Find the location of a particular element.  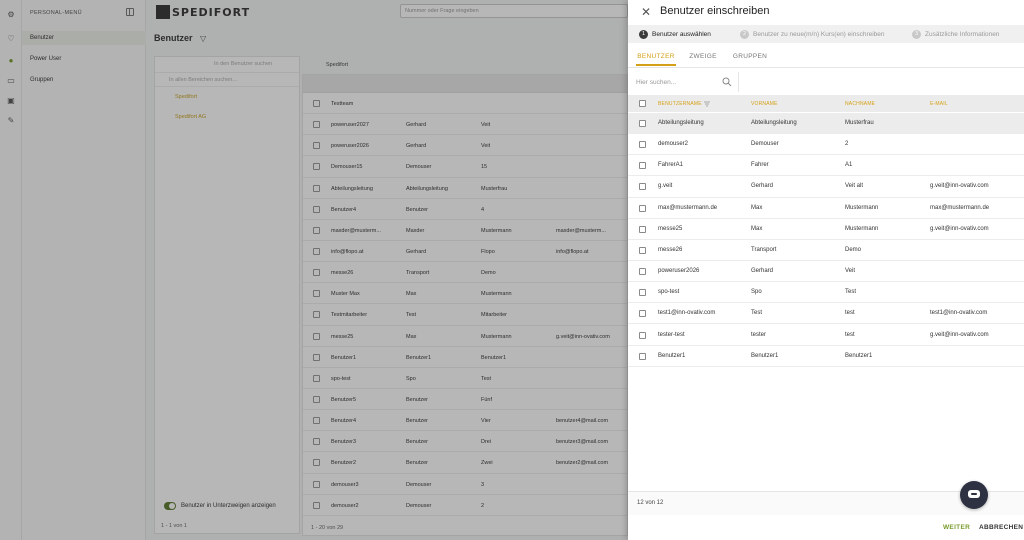

cell-firstname: Benutzer1 is located at coordinates (765, 355).